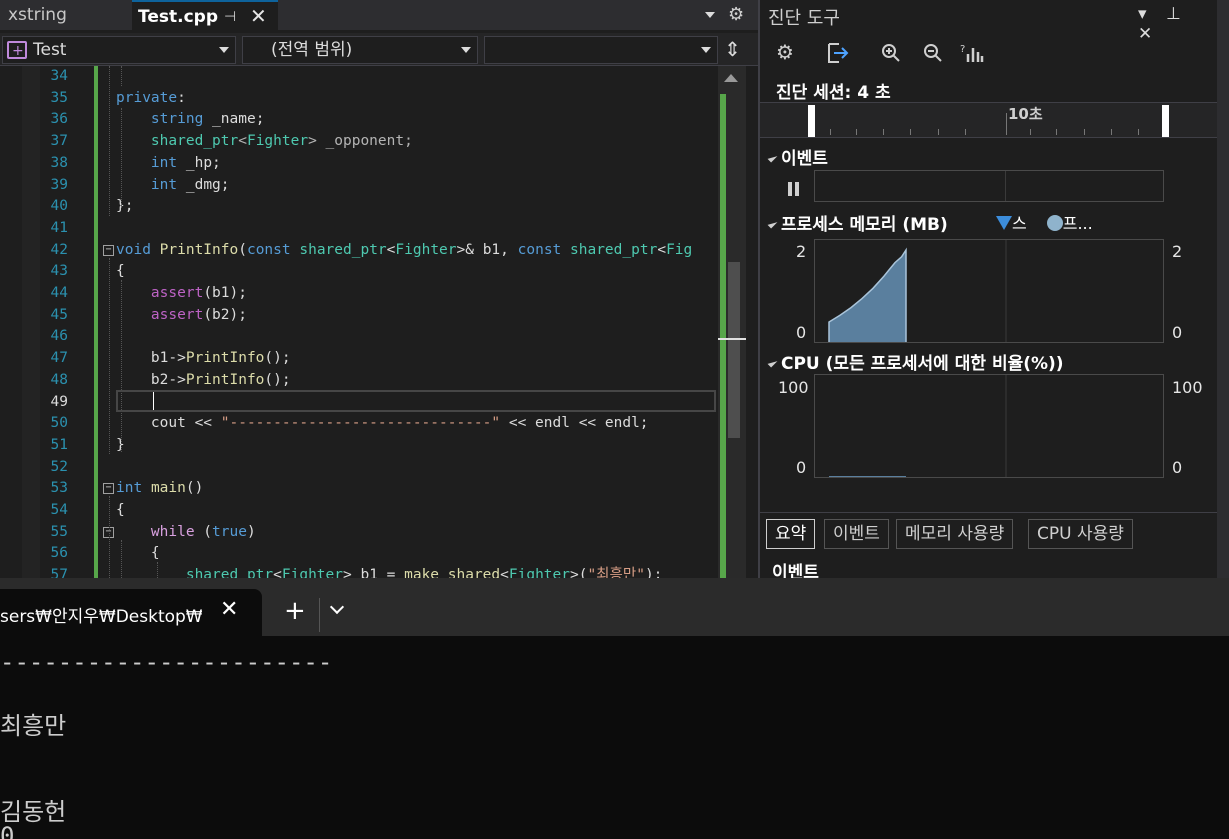 This screenshot has width=1229, height=839. I want to click on code-line: assert(b2);, so click(181, 316).